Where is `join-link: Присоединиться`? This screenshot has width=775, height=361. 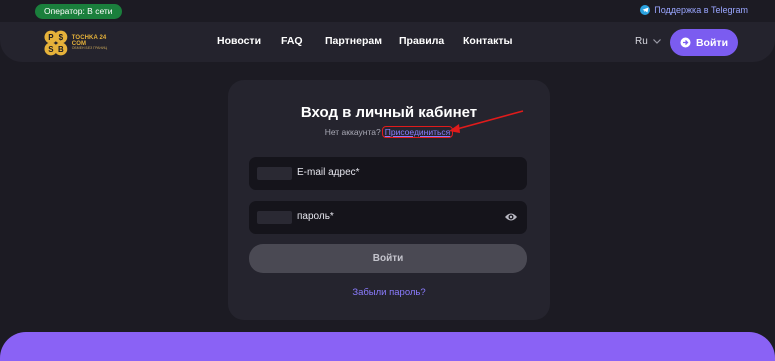 join-link: Присоединиться is located at coordinates (417, 132).